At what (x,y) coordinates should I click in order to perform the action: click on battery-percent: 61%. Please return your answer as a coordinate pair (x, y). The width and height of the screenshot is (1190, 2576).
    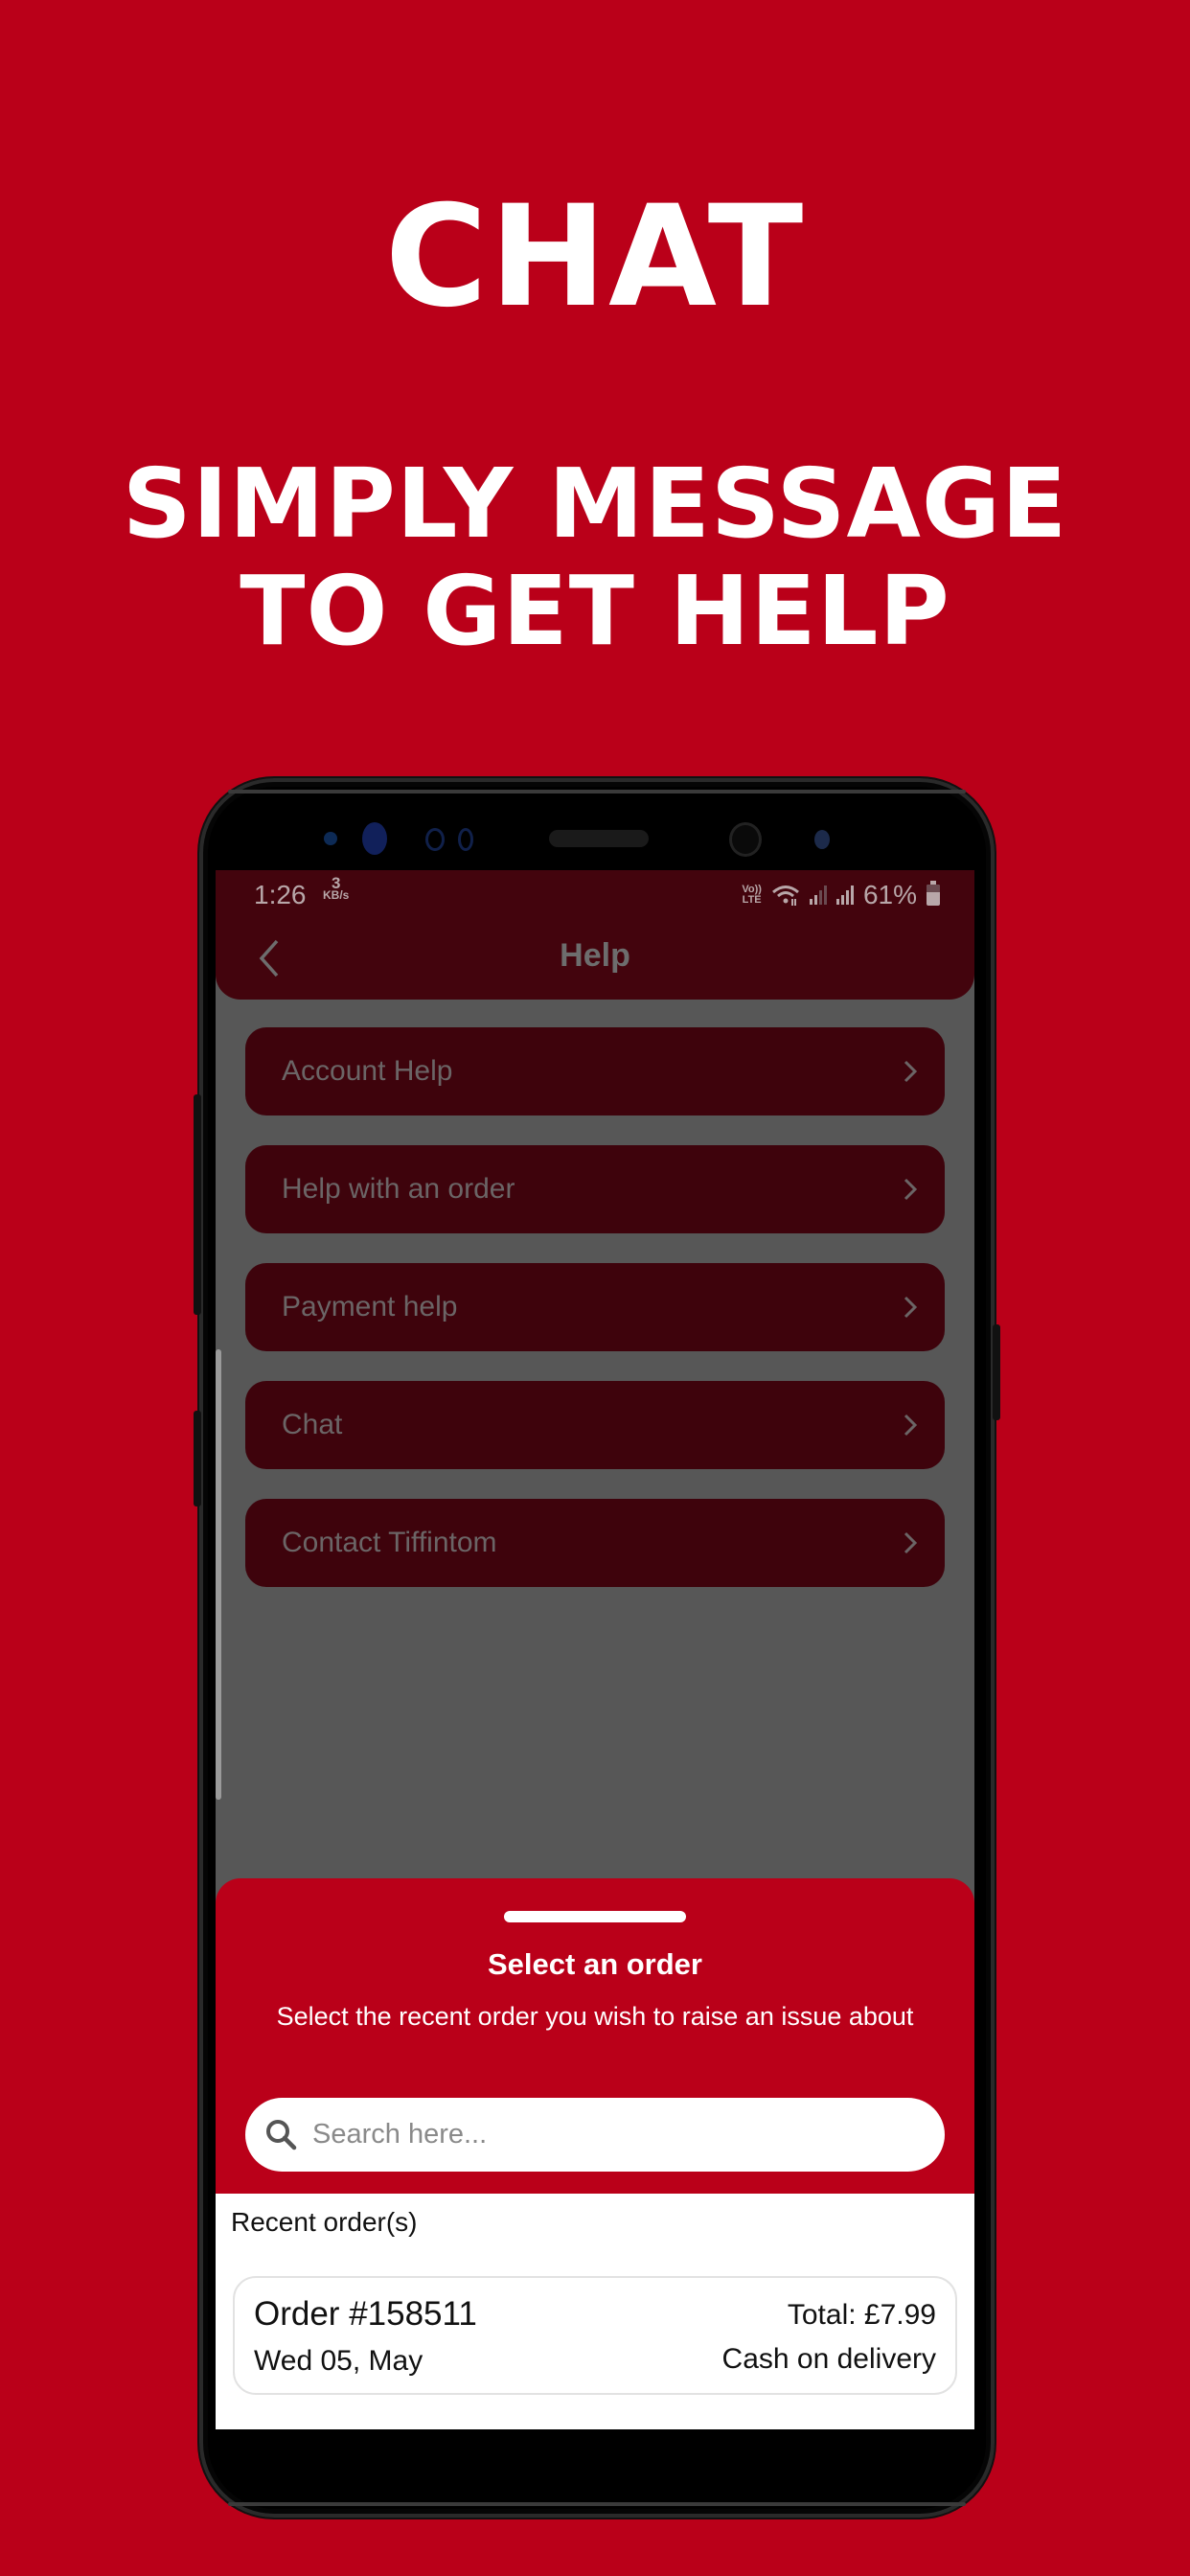
    Looking at the image, I should click on (889, 894).